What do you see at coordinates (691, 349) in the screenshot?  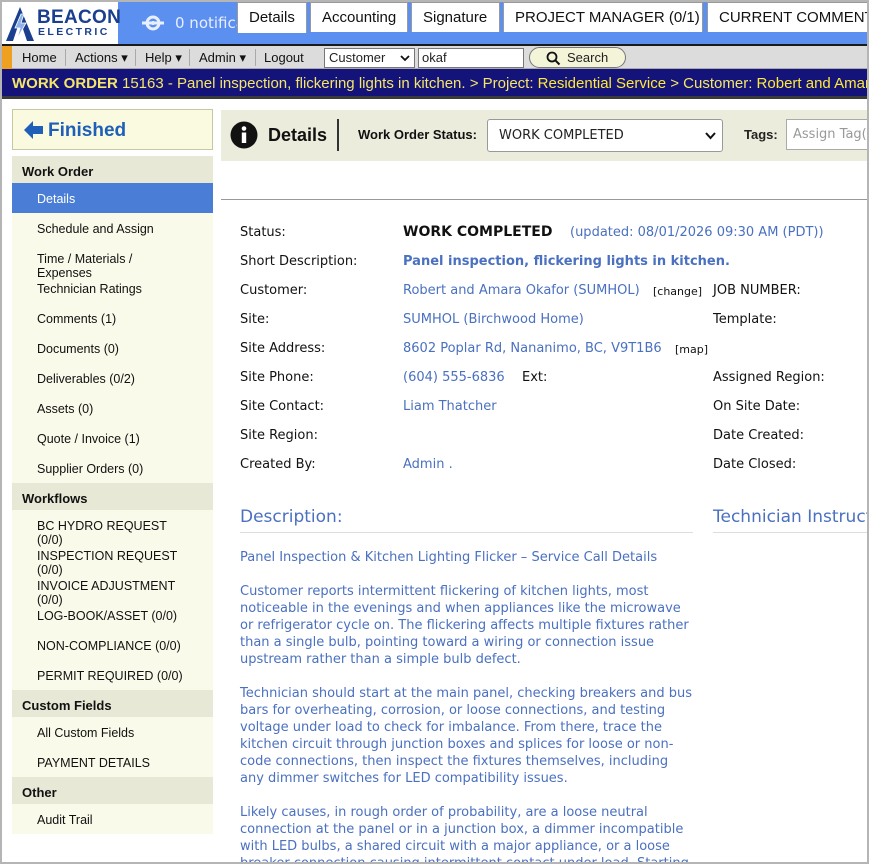 I see `map-link: [map]` at bounding box center [691, 349].